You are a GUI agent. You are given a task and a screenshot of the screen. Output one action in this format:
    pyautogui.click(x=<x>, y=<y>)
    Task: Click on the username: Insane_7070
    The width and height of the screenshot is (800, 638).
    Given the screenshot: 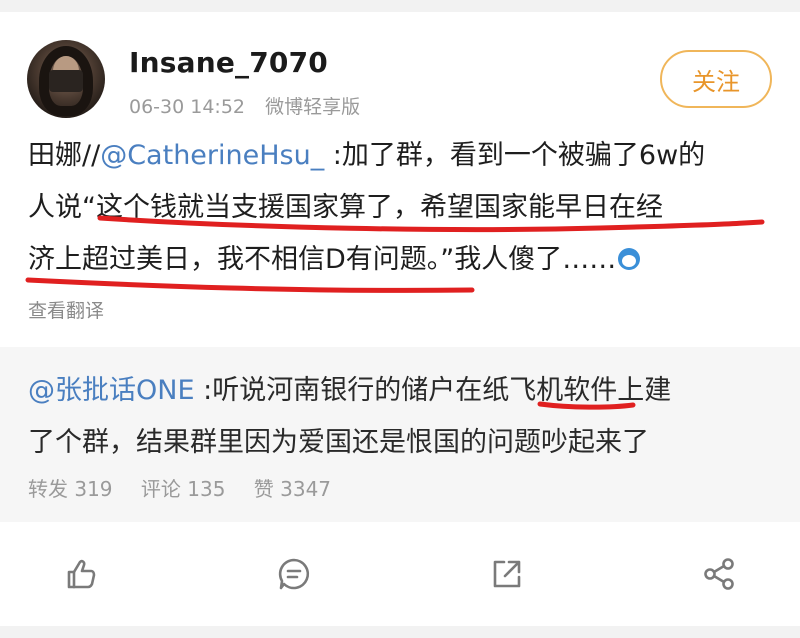 What is the action you would take?
    pyautogui.click(x=228, y=62)
    